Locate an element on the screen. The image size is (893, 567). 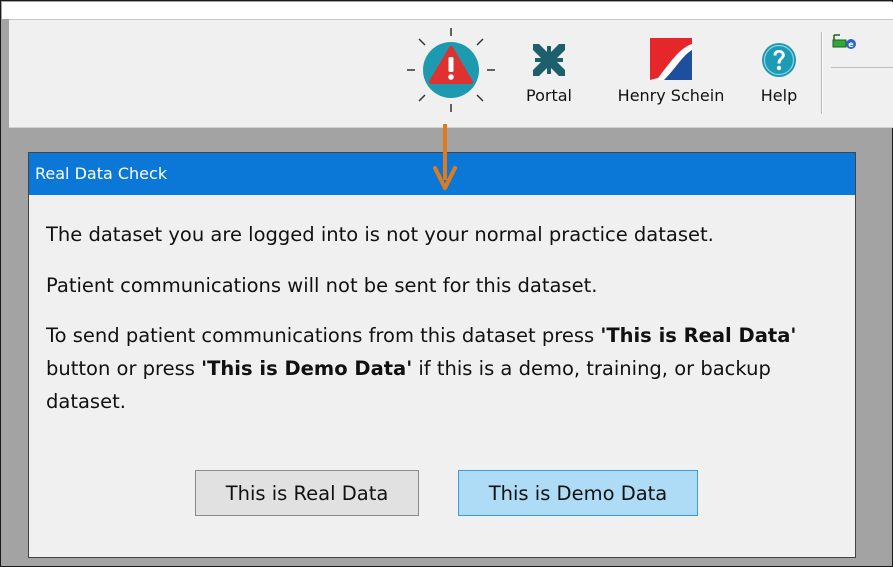
title-strip is located at coordinates (447, 10).